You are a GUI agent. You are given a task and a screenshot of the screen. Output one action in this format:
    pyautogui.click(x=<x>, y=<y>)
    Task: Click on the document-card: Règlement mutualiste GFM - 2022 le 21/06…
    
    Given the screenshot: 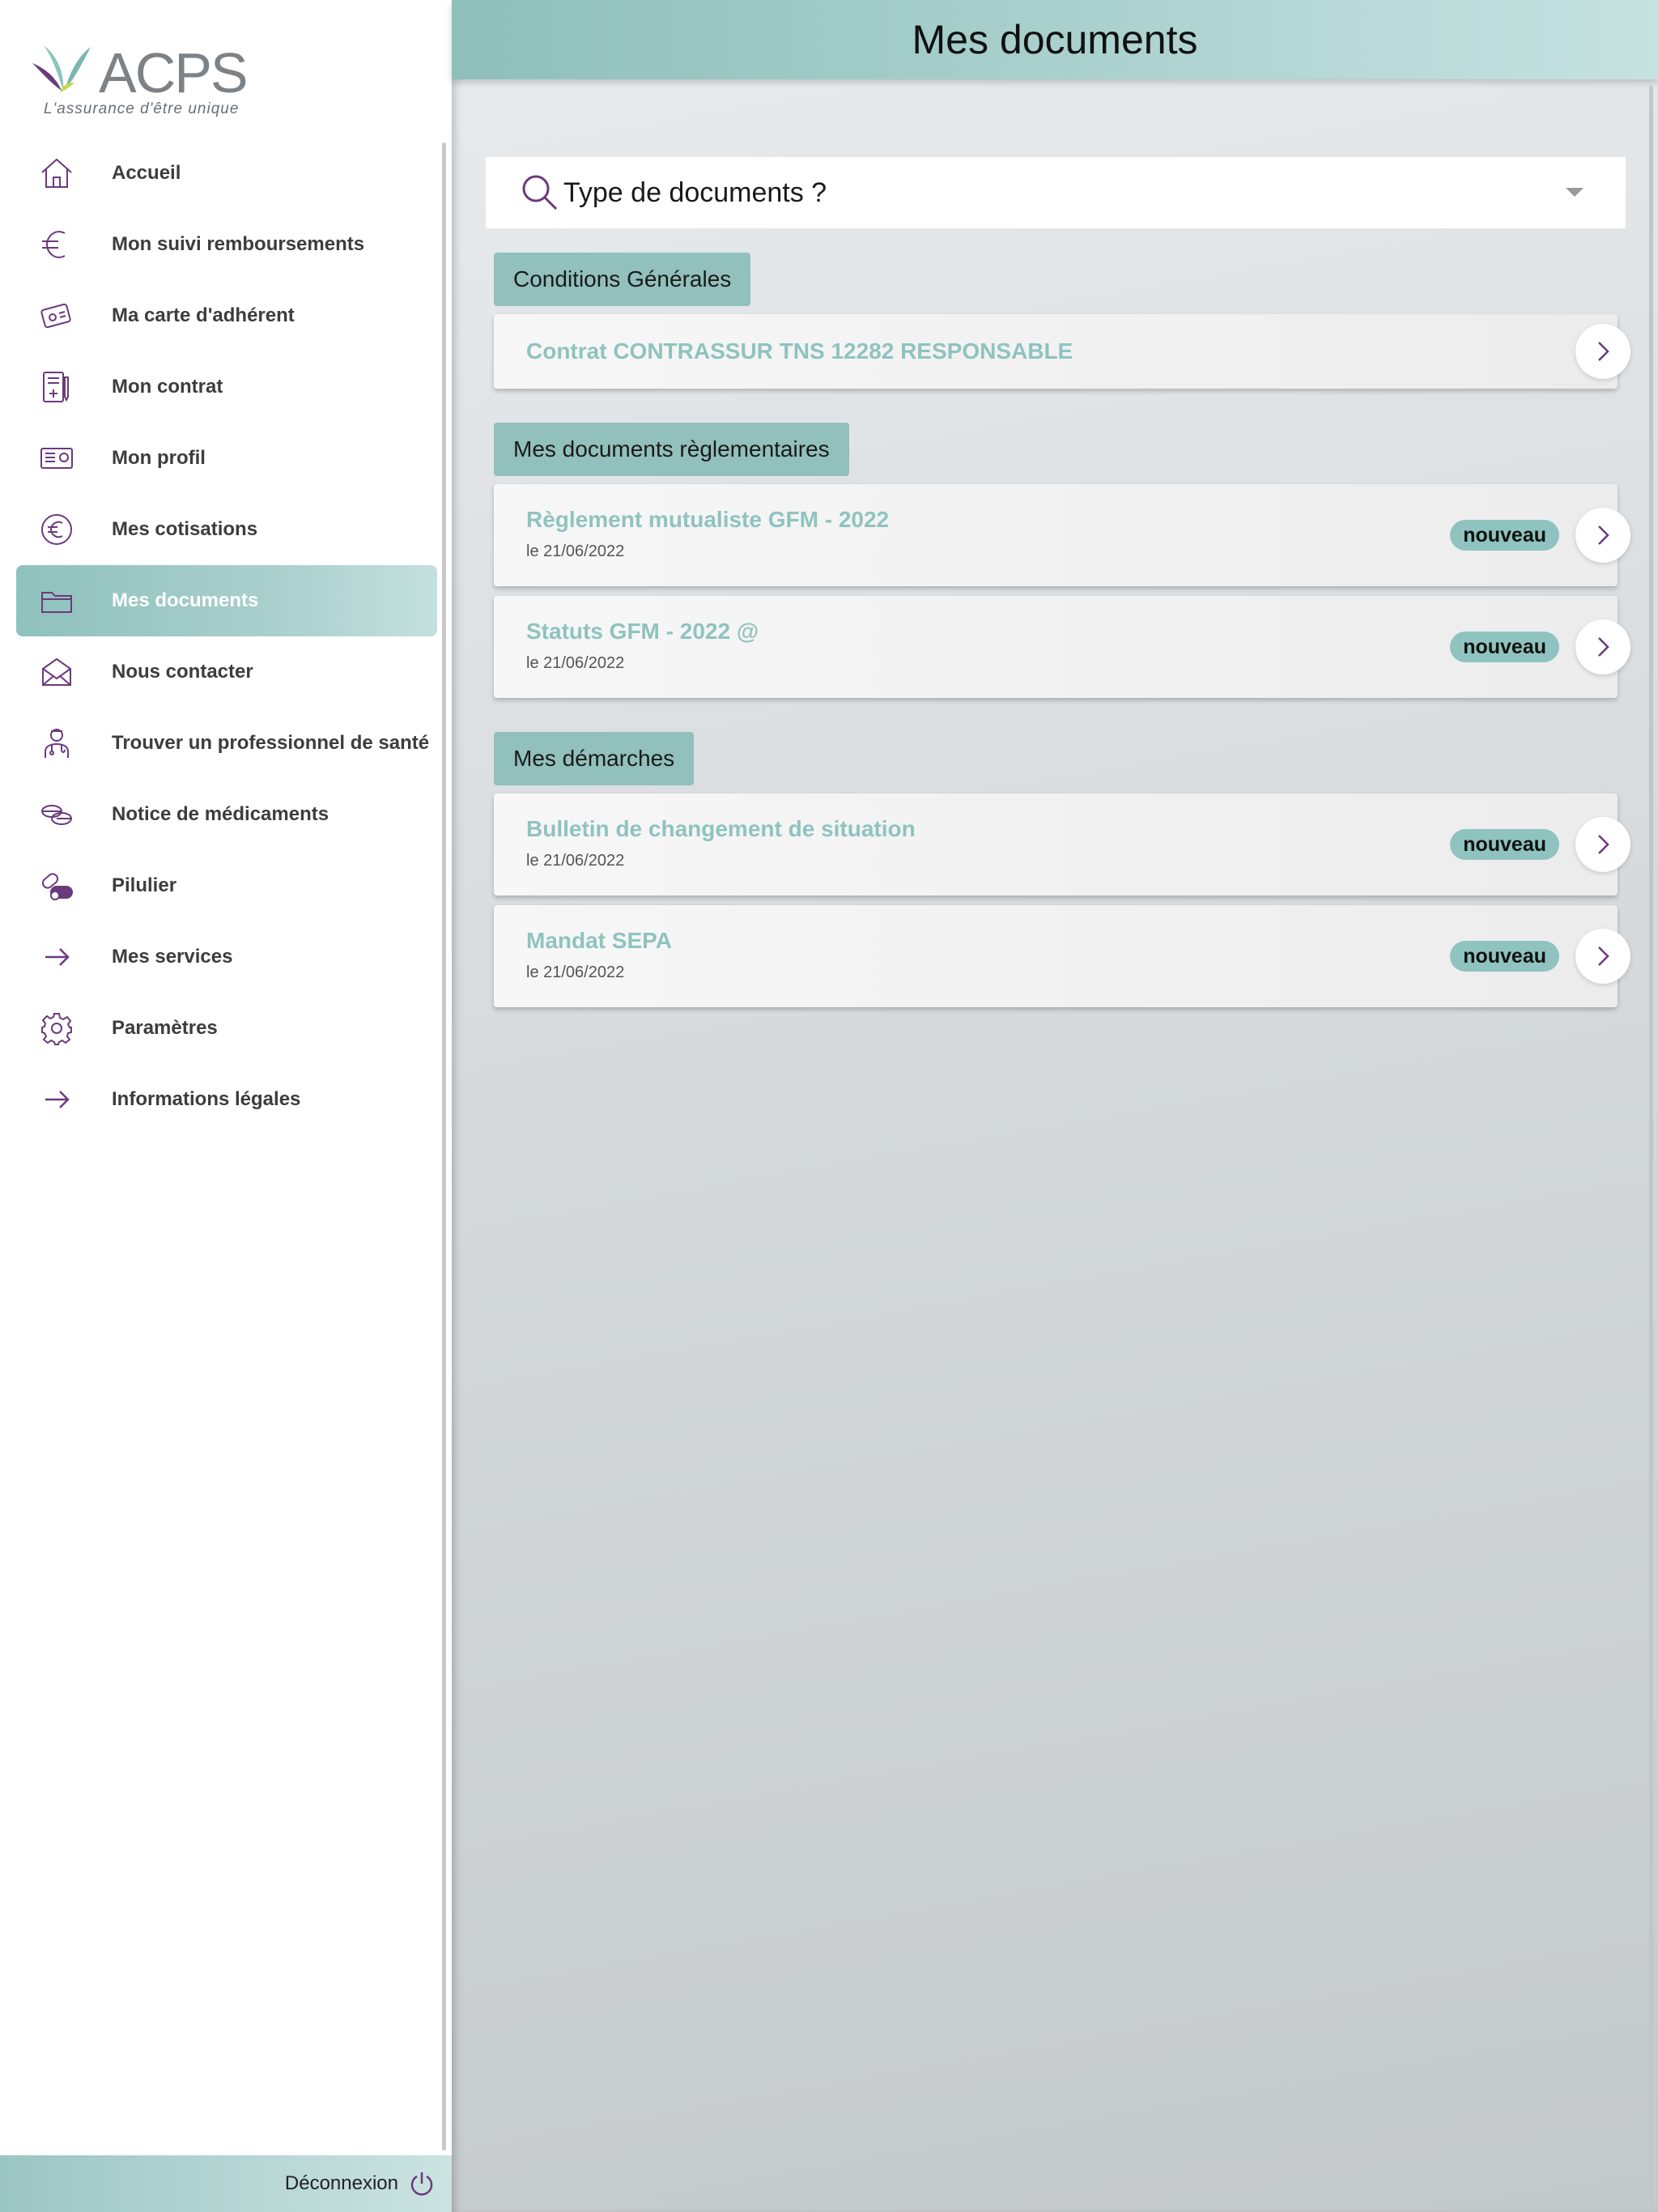 What is the action you would take?
    pyautogui.click(x=1062, y=535)
    